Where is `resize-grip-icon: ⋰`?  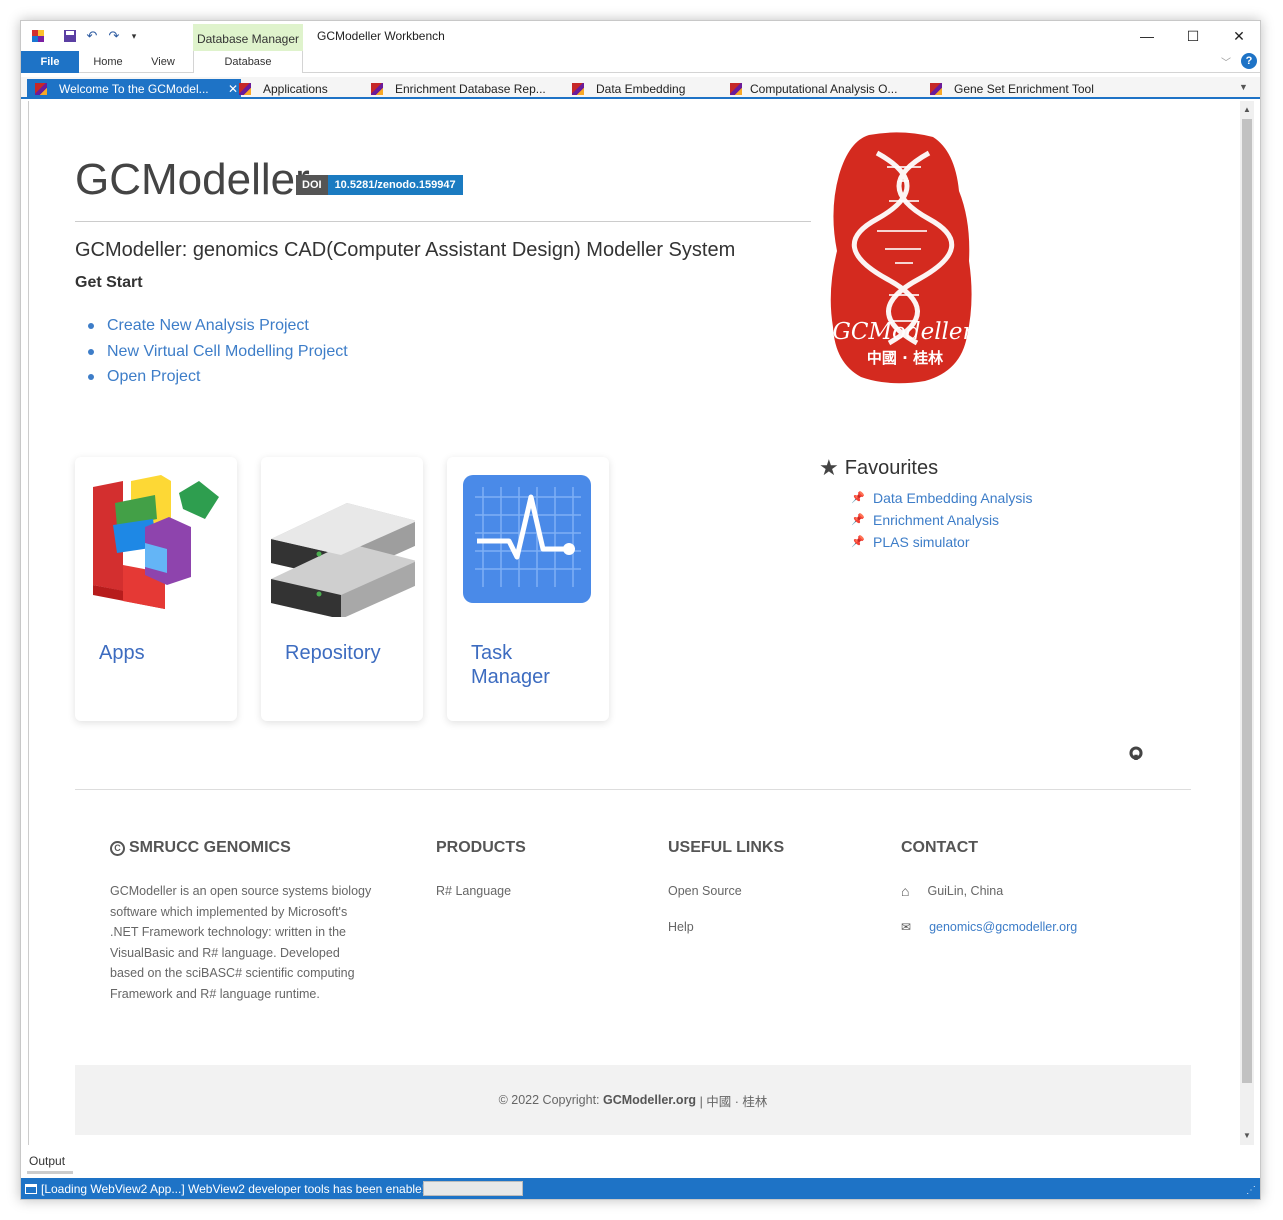
resize-grip-icon: ⋰ is located at coordinates (1251, 1189).